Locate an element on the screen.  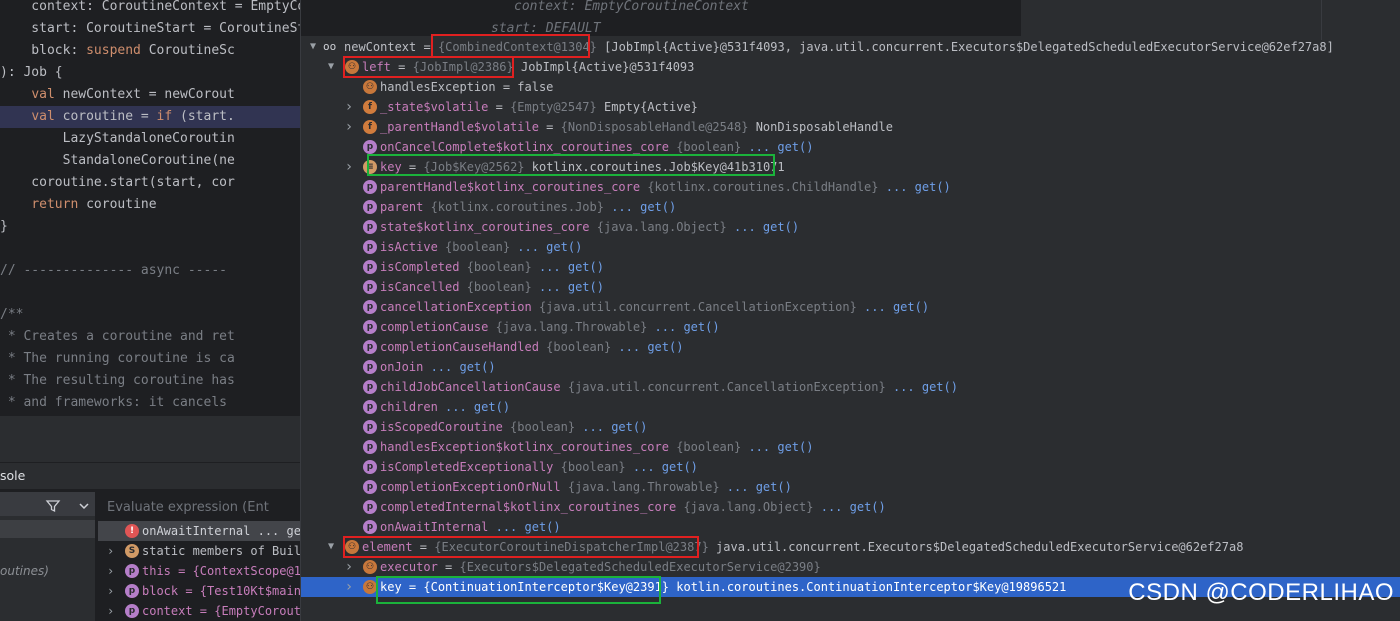
field-name: onAwaitInternal is located at coordinates (434, 527).